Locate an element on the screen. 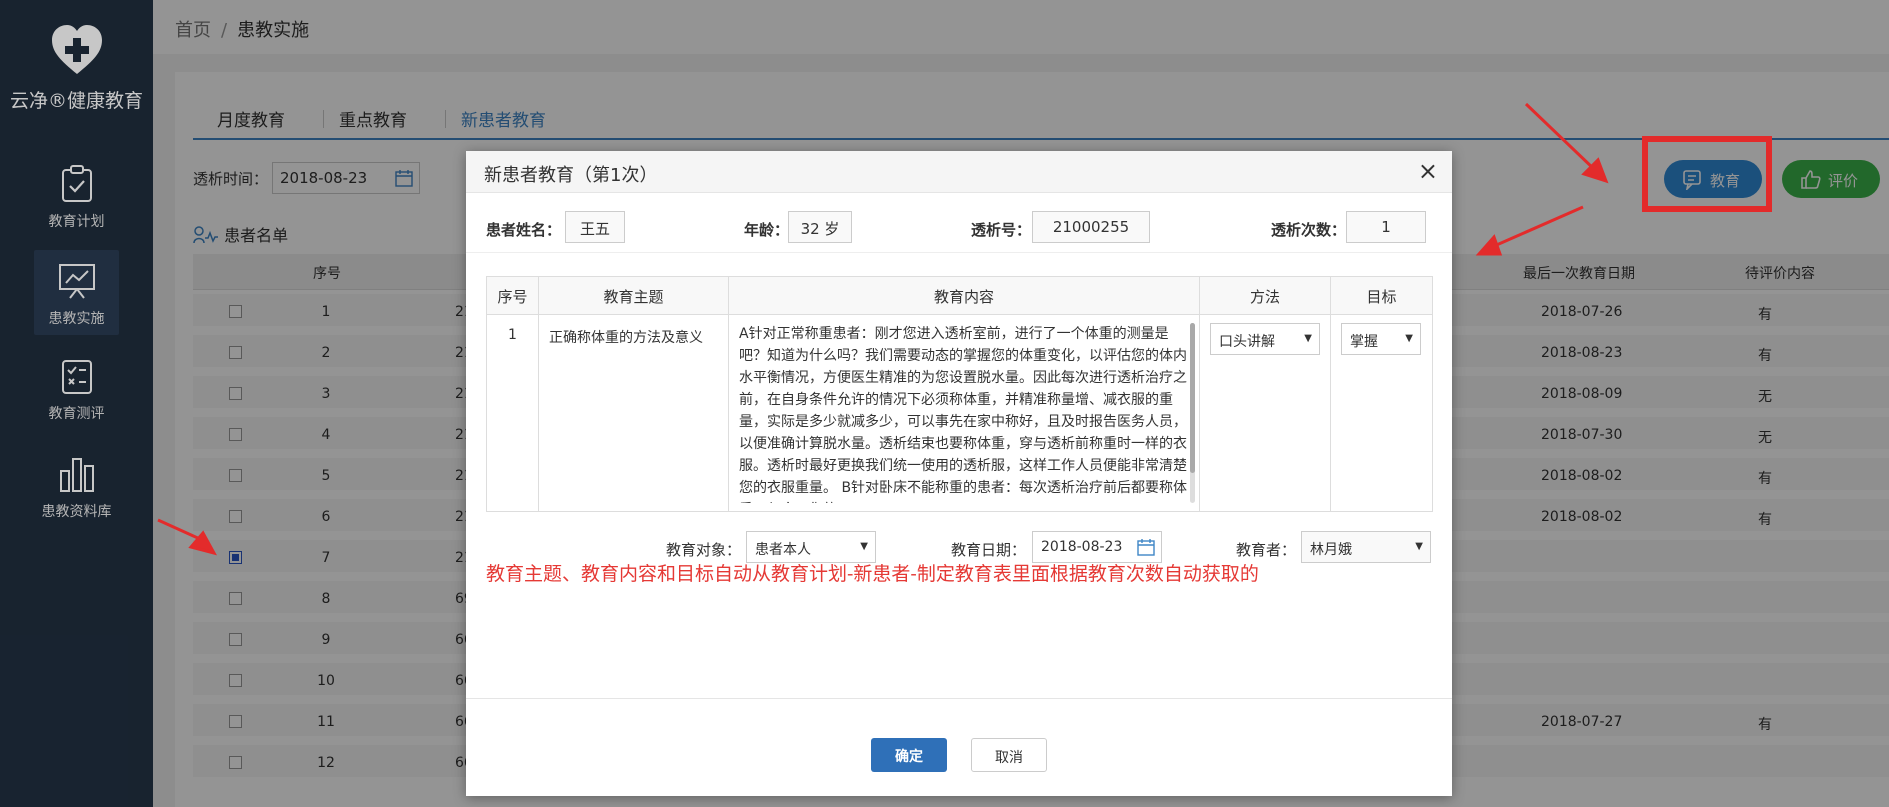  dialysis-no-label: 透析号： is located at coordinates (1001, 230).